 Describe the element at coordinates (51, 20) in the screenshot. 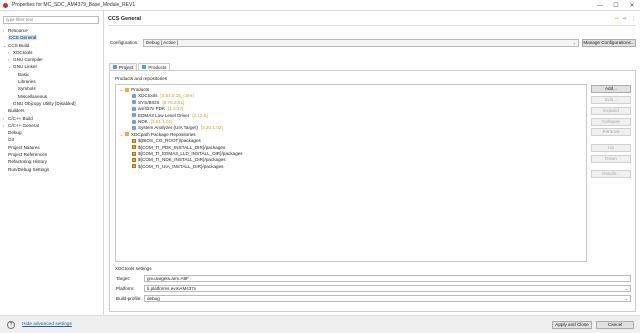

I see `filter-input: type filter text` at that location.